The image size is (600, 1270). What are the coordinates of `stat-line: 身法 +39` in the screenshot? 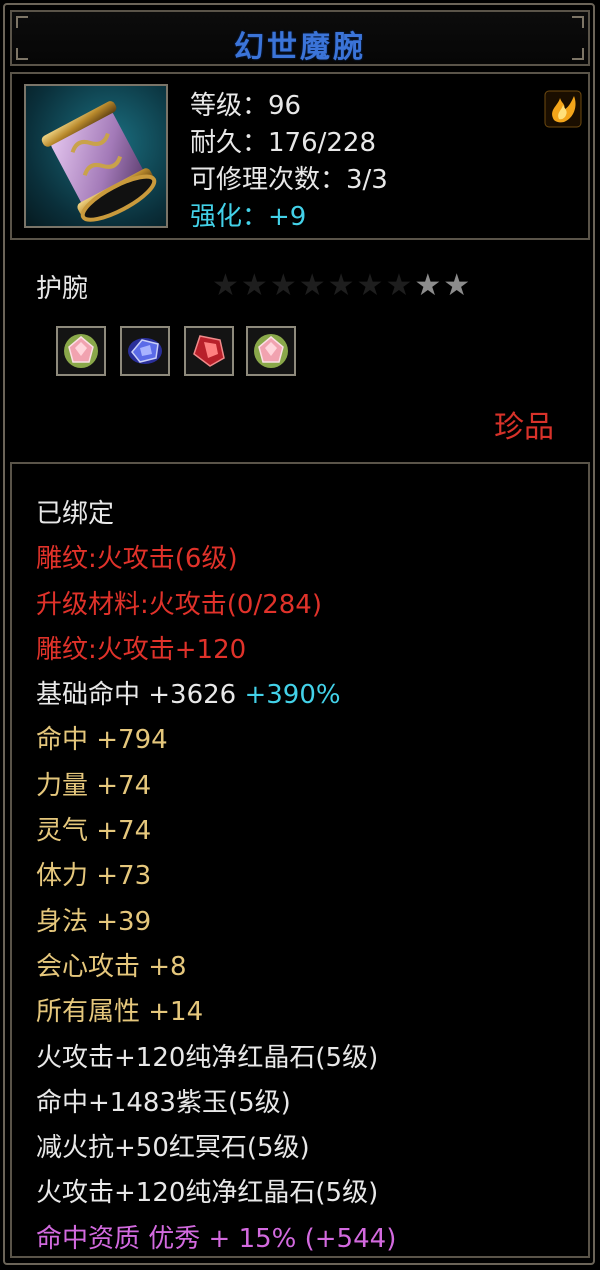 It's located at (94, 921).